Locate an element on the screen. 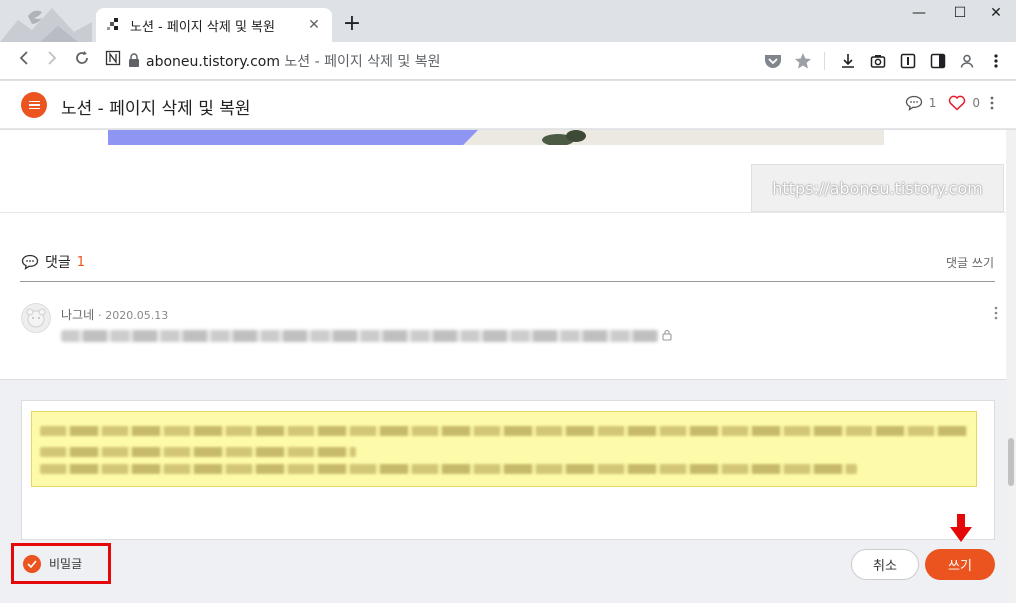 This screenshot has width=1016, height=603. star-icon is located at coordinates (803, 61).